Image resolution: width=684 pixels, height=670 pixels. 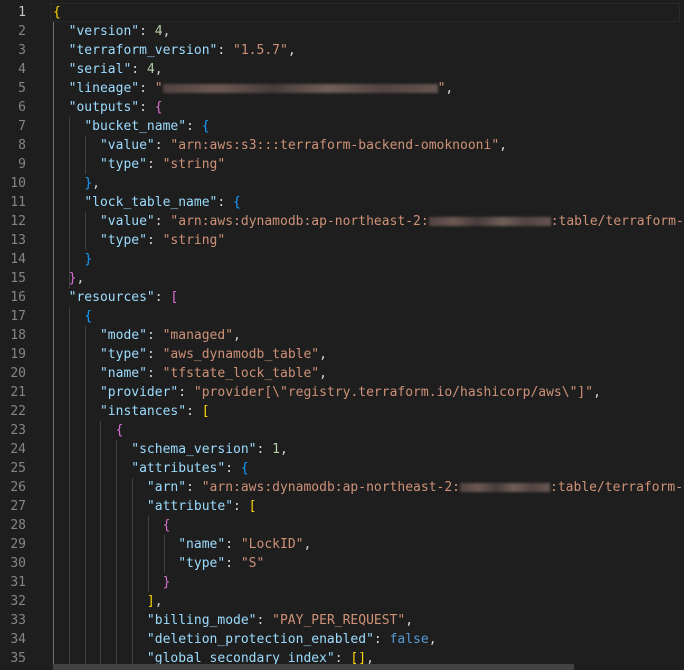 I want to click on line-number: 18, so click(x=18, y=335).